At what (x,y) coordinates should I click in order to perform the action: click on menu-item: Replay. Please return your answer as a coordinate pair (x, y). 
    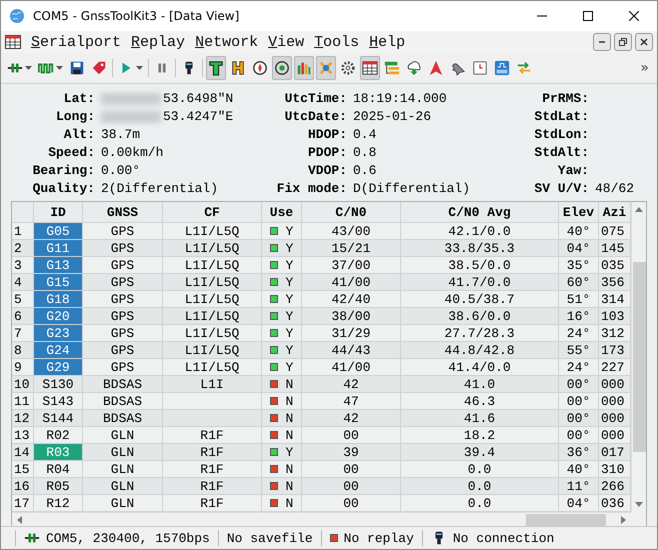
    Looking at the image, I should click on (158, 42).